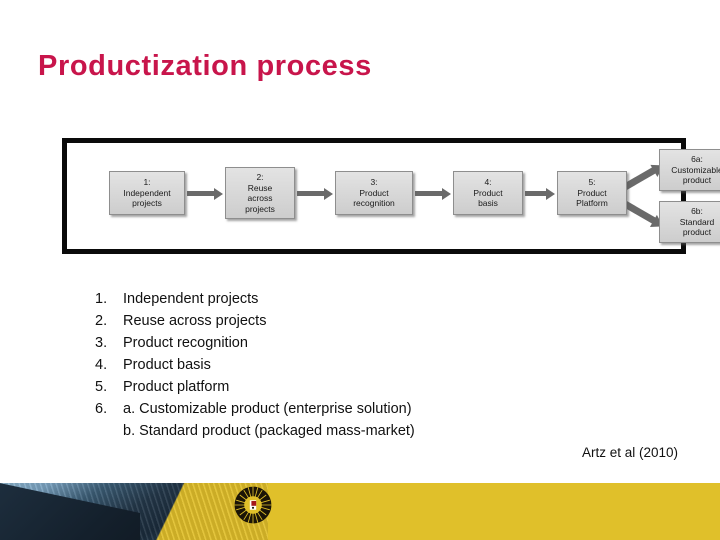 This screenshot has height=540, width=720. What do you see at coordinates (697, 211) in the screenshot?
I see `process-box-6b-number: 6b:` at bounding box center [697, 211].